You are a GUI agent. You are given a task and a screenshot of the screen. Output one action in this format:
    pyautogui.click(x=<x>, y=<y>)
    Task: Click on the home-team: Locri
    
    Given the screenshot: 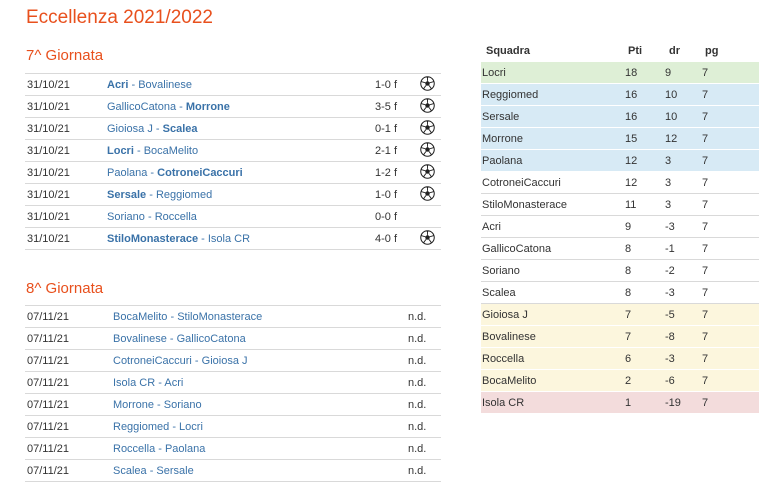 What is the action you would take?
    pyautogui.click(x=120, y=151)
    